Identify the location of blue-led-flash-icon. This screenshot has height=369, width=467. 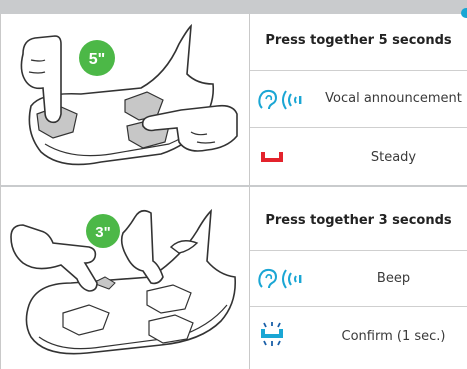
(272, 334).